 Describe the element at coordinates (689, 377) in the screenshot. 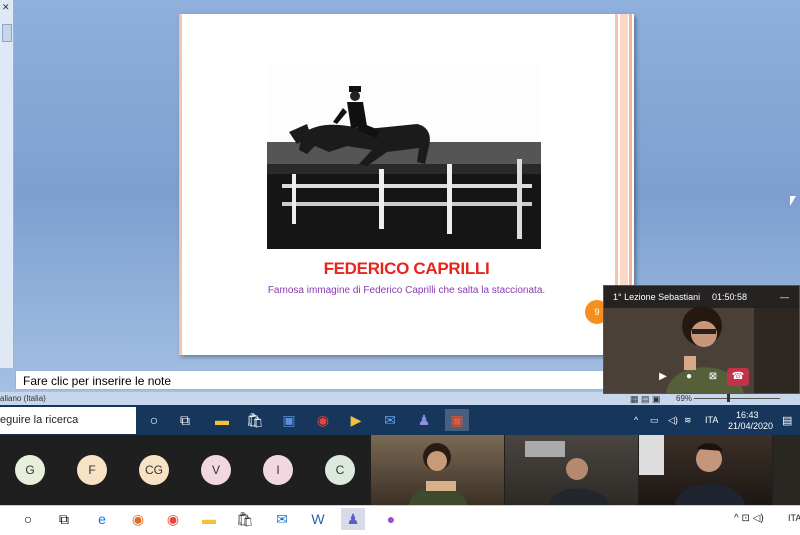

I see `microphone-icon: ●` at that location.